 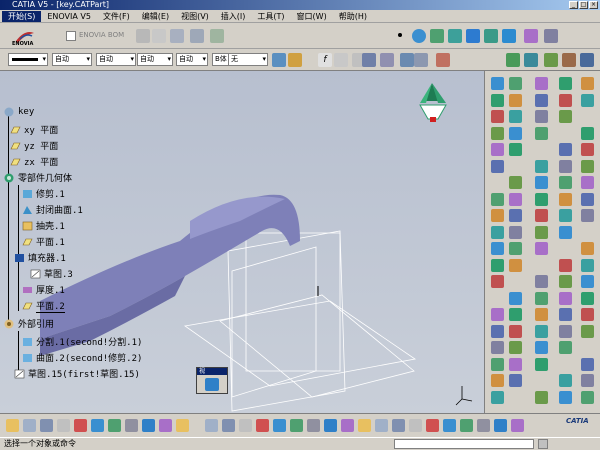 What do you see at coordinates (233, 16) in the screenshot?
I see `menu-insert: 插入(I)` at bounding box center [233, 16].